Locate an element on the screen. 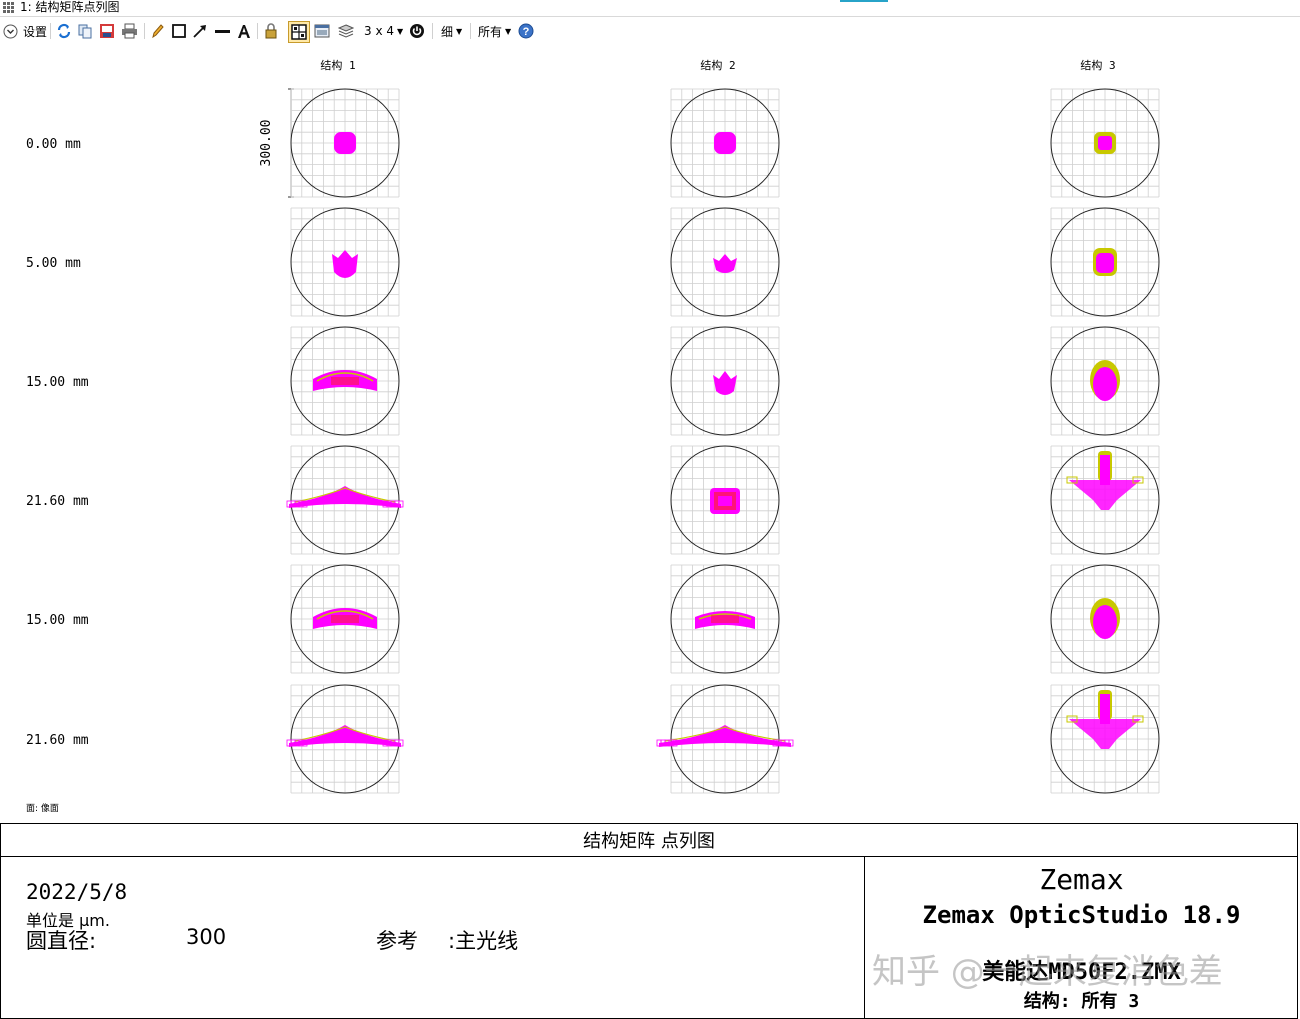  settings-button: 设置 is located at coordinates (25, 31).